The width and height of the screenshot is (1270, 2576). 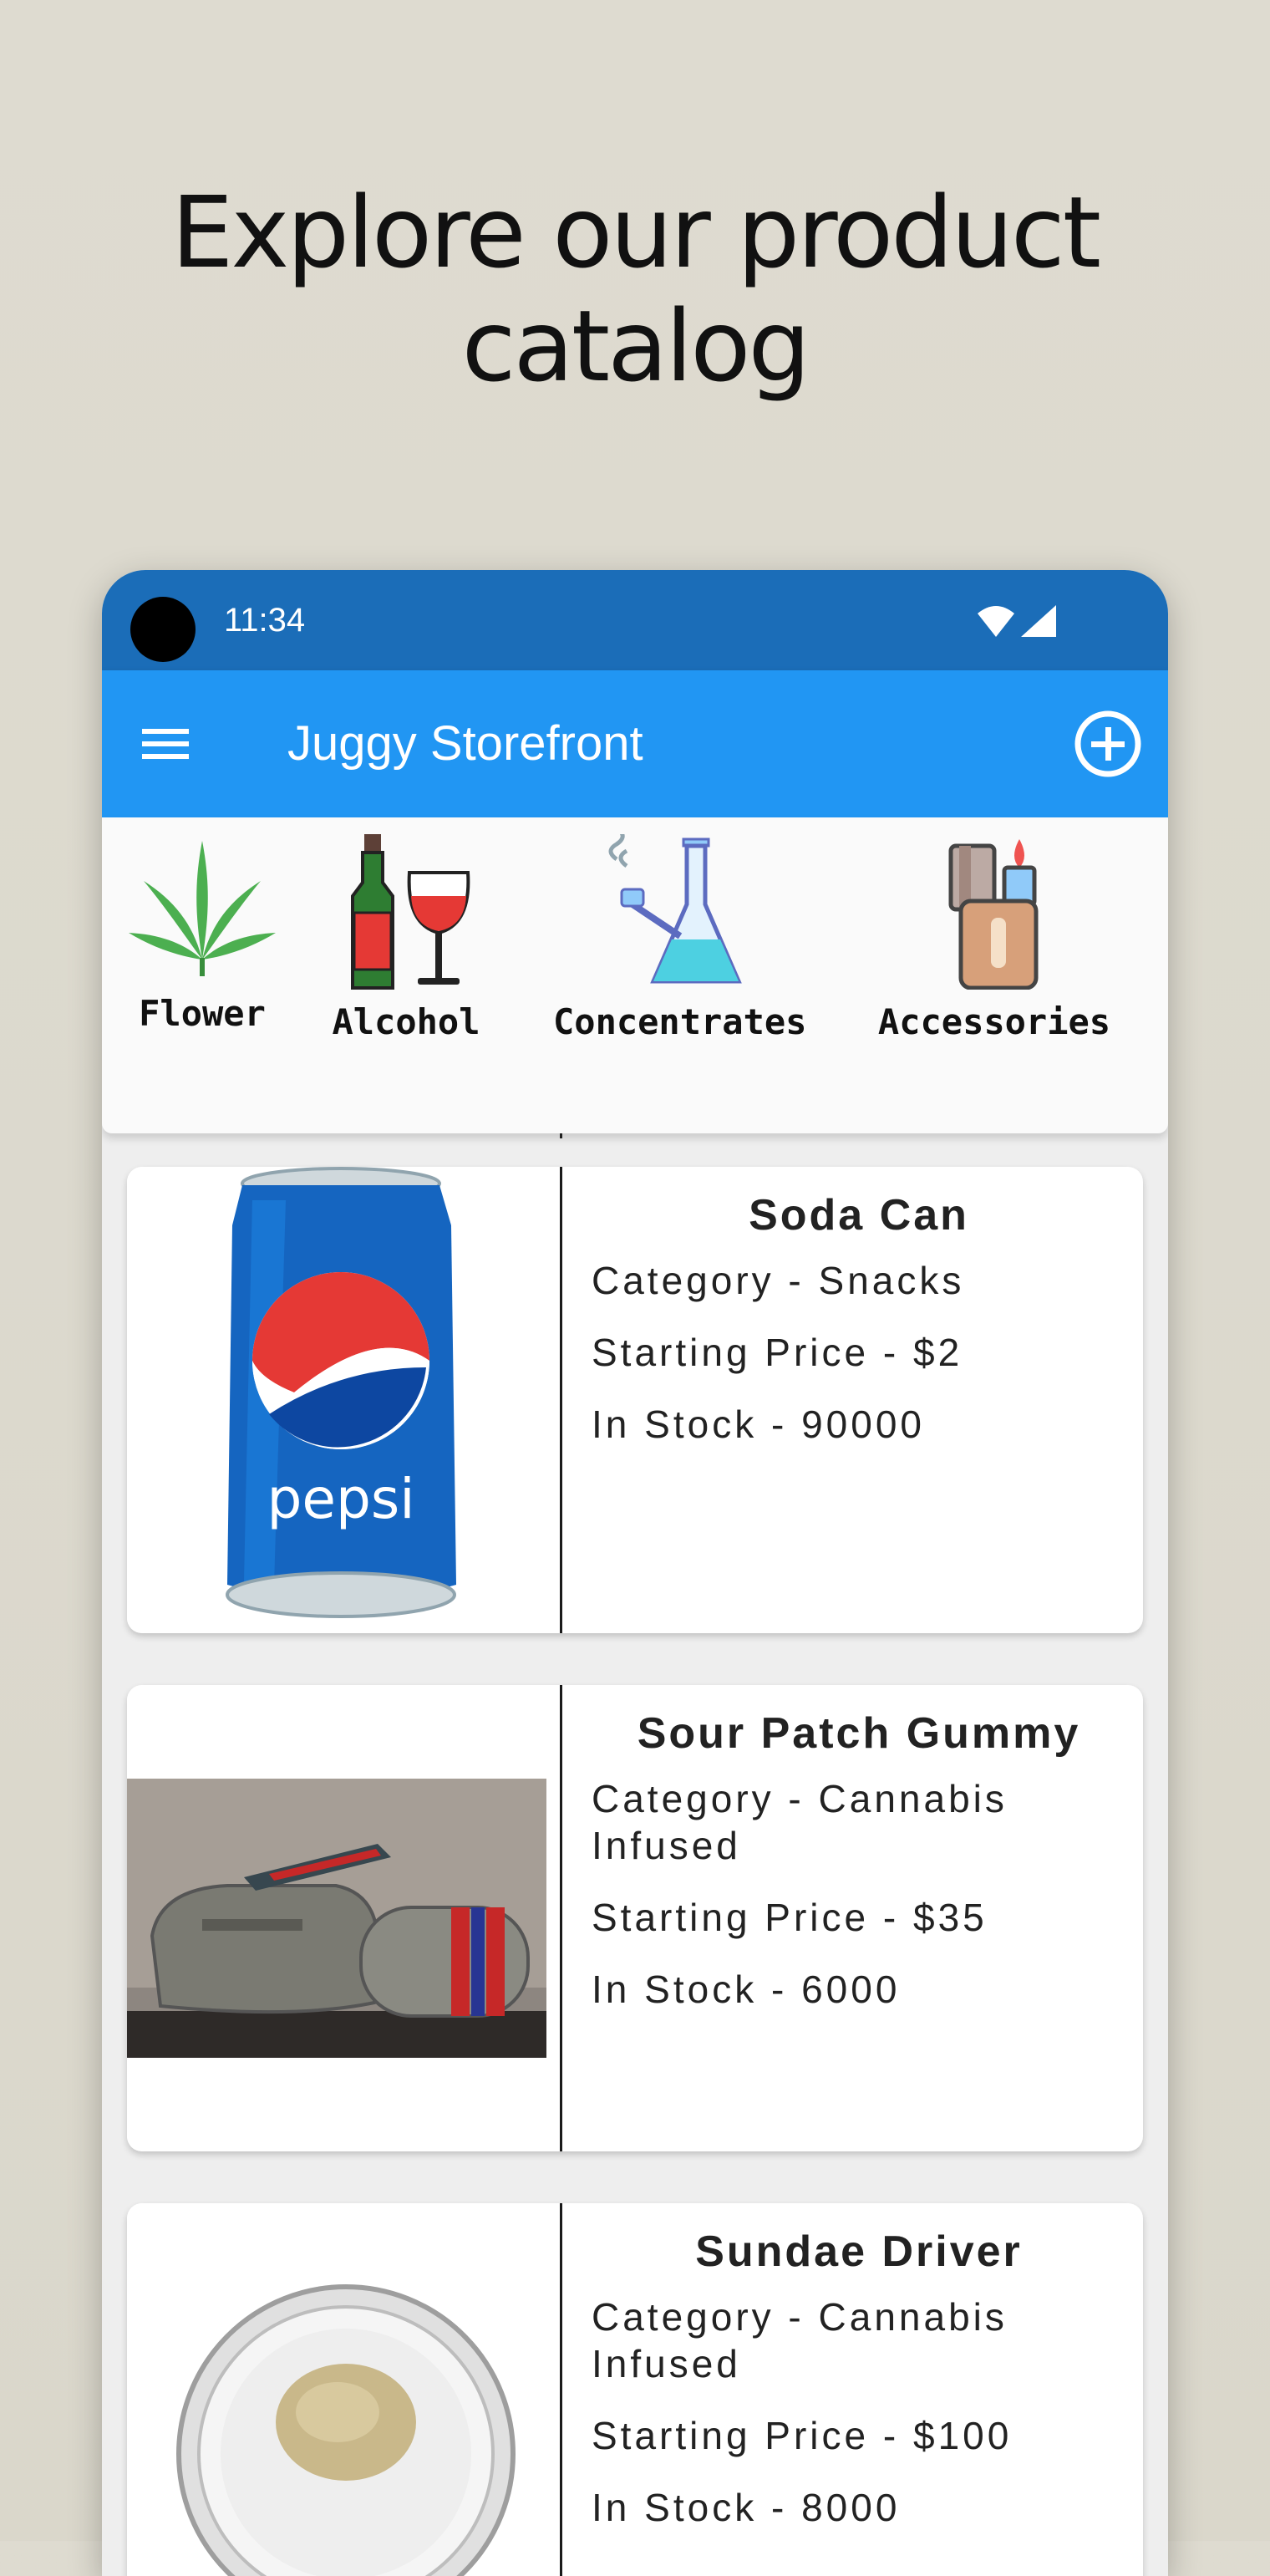 I want to click on category-label: Accessories, so click(x=994, y=1021).